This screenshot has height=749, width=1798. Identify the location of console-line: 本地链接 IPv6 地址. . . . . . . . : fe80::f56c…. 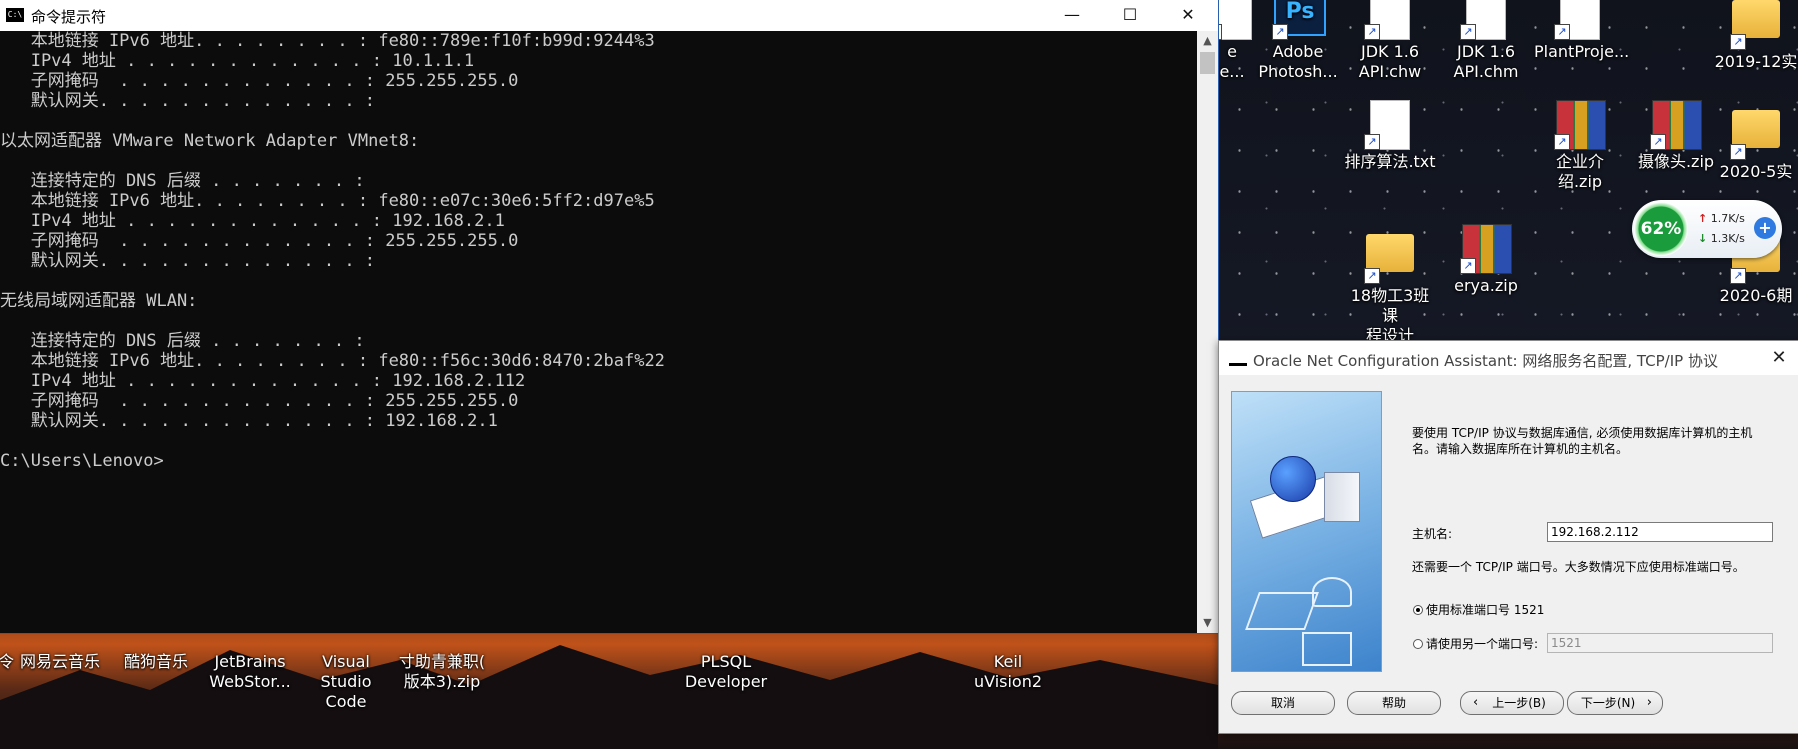
(332, 361).